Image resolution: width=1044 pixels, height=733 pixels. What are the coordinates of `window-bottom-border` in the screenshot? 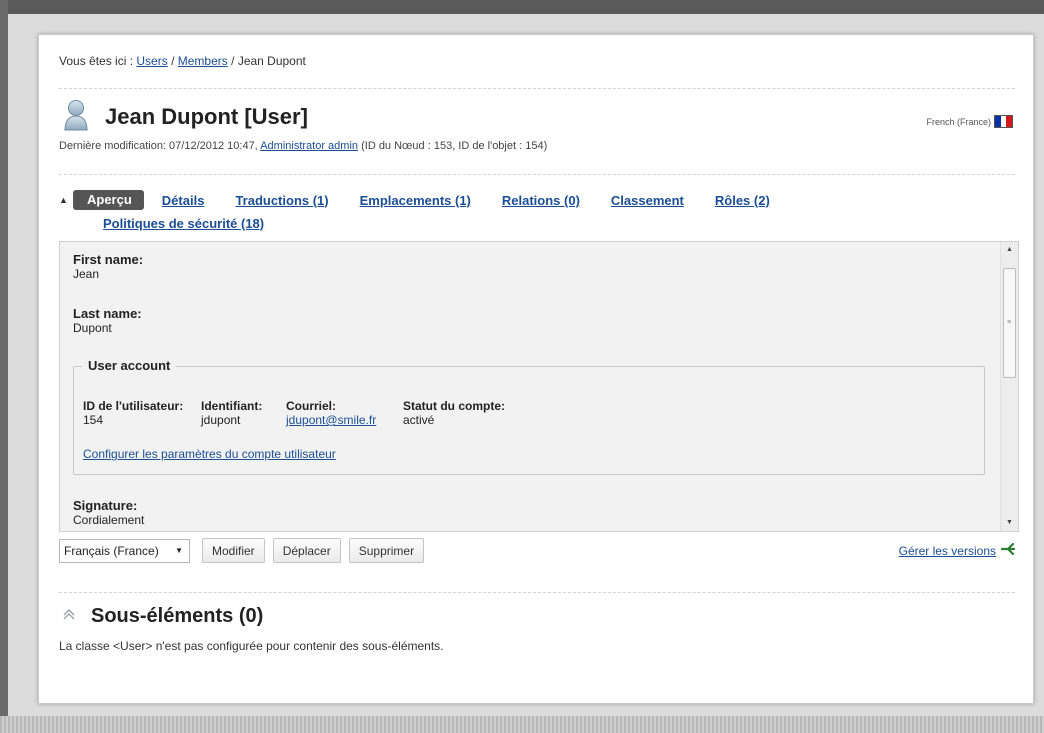 It's located at (522, 724).